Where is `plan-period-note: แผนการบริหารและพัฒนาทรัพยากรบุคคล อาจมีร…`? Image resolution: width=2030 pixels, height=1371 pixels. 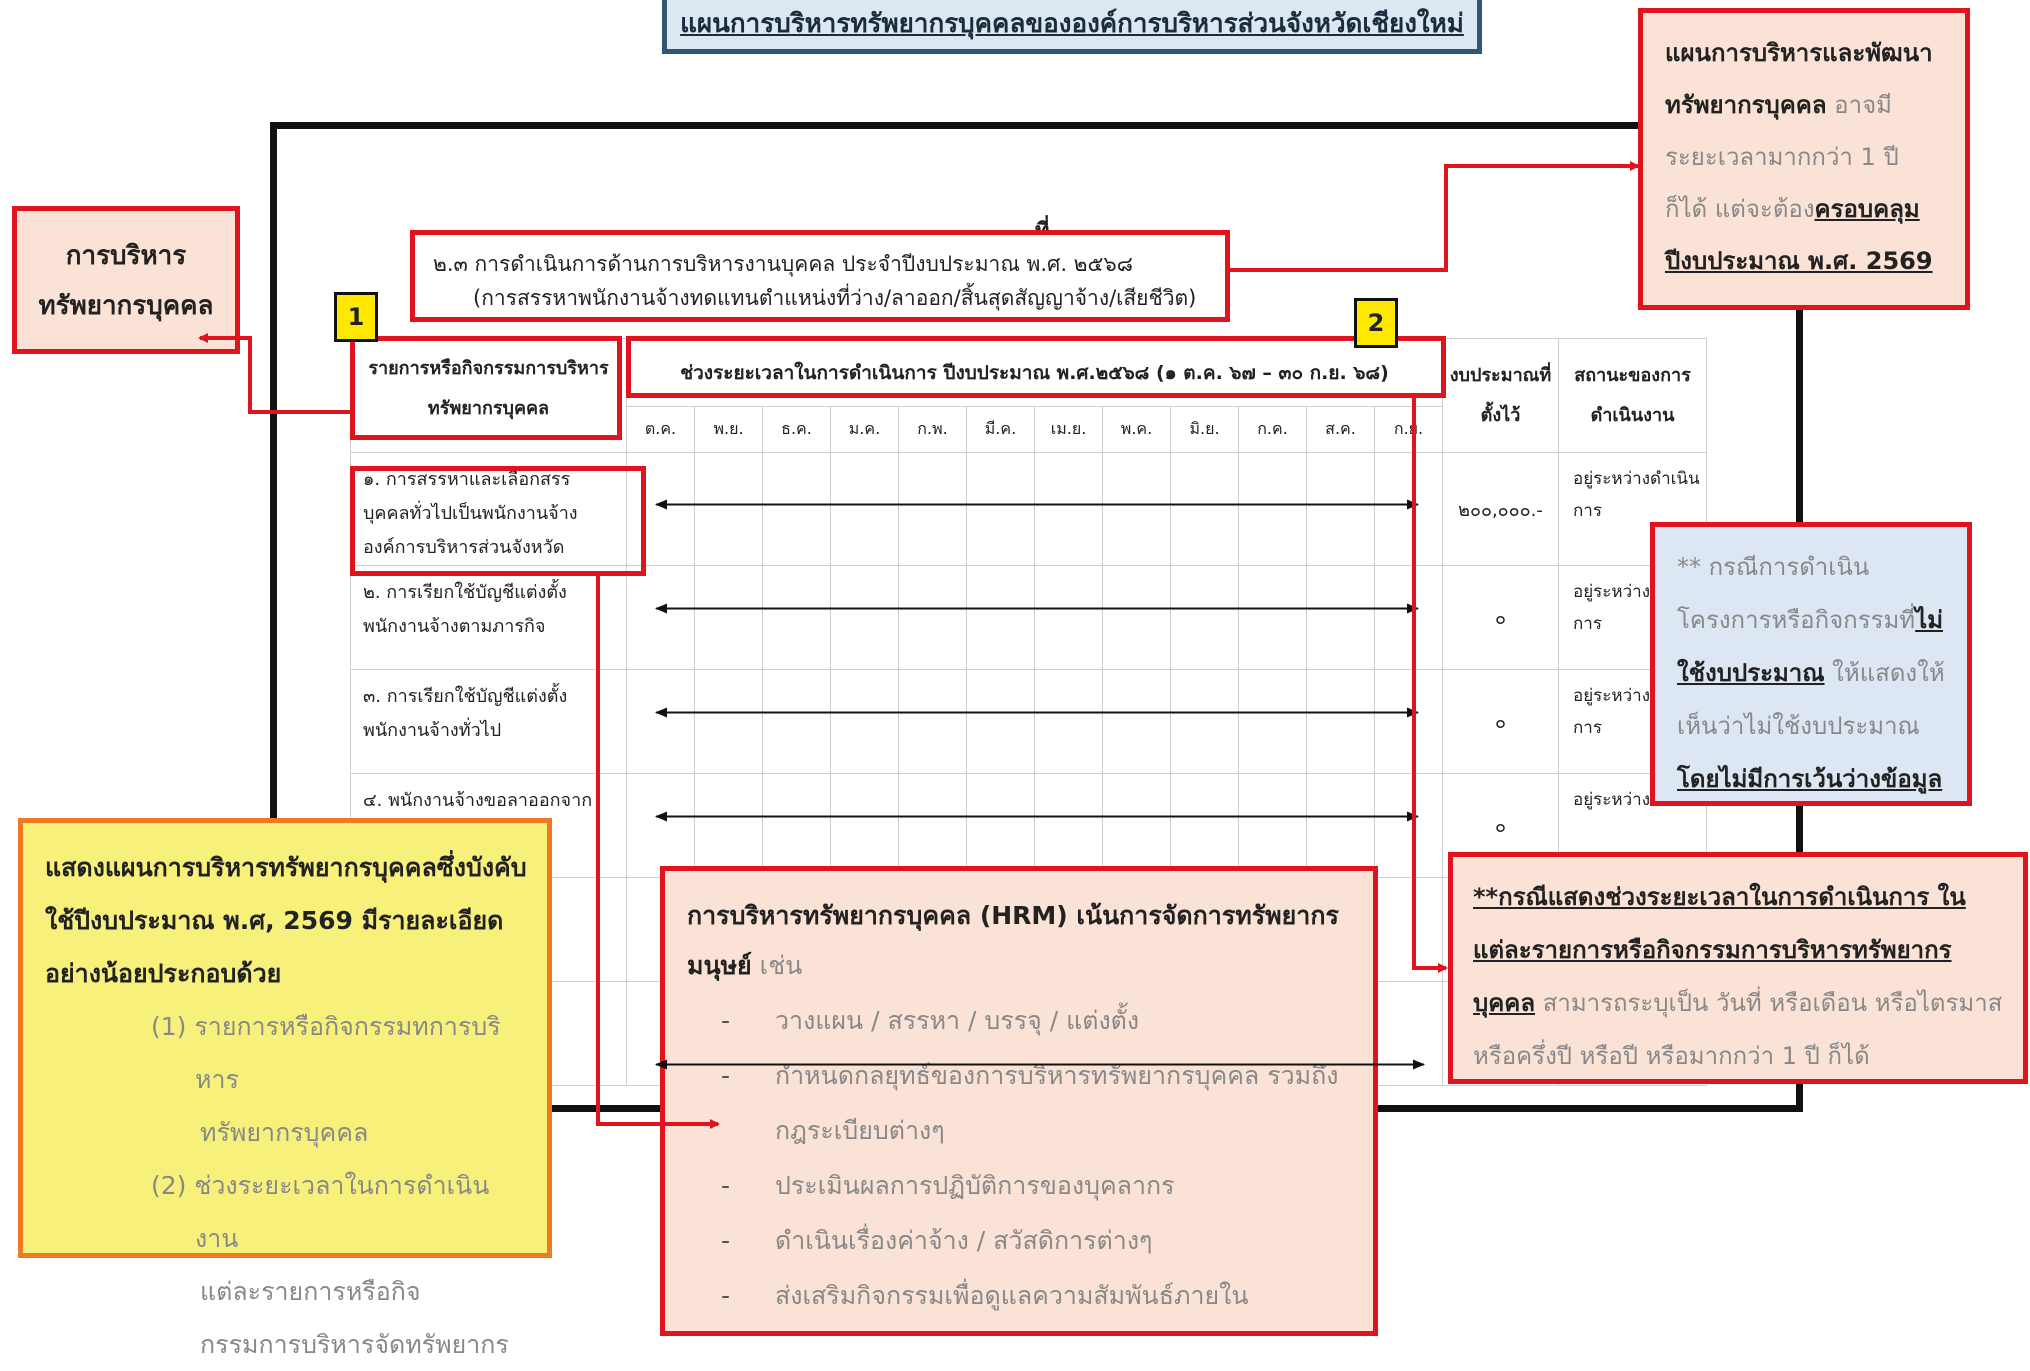
plan-period-note: แผนการบริหารและพัฒนาทรัพยากรบุคคล อาจมีร… is located at coordinates (1804, 159).